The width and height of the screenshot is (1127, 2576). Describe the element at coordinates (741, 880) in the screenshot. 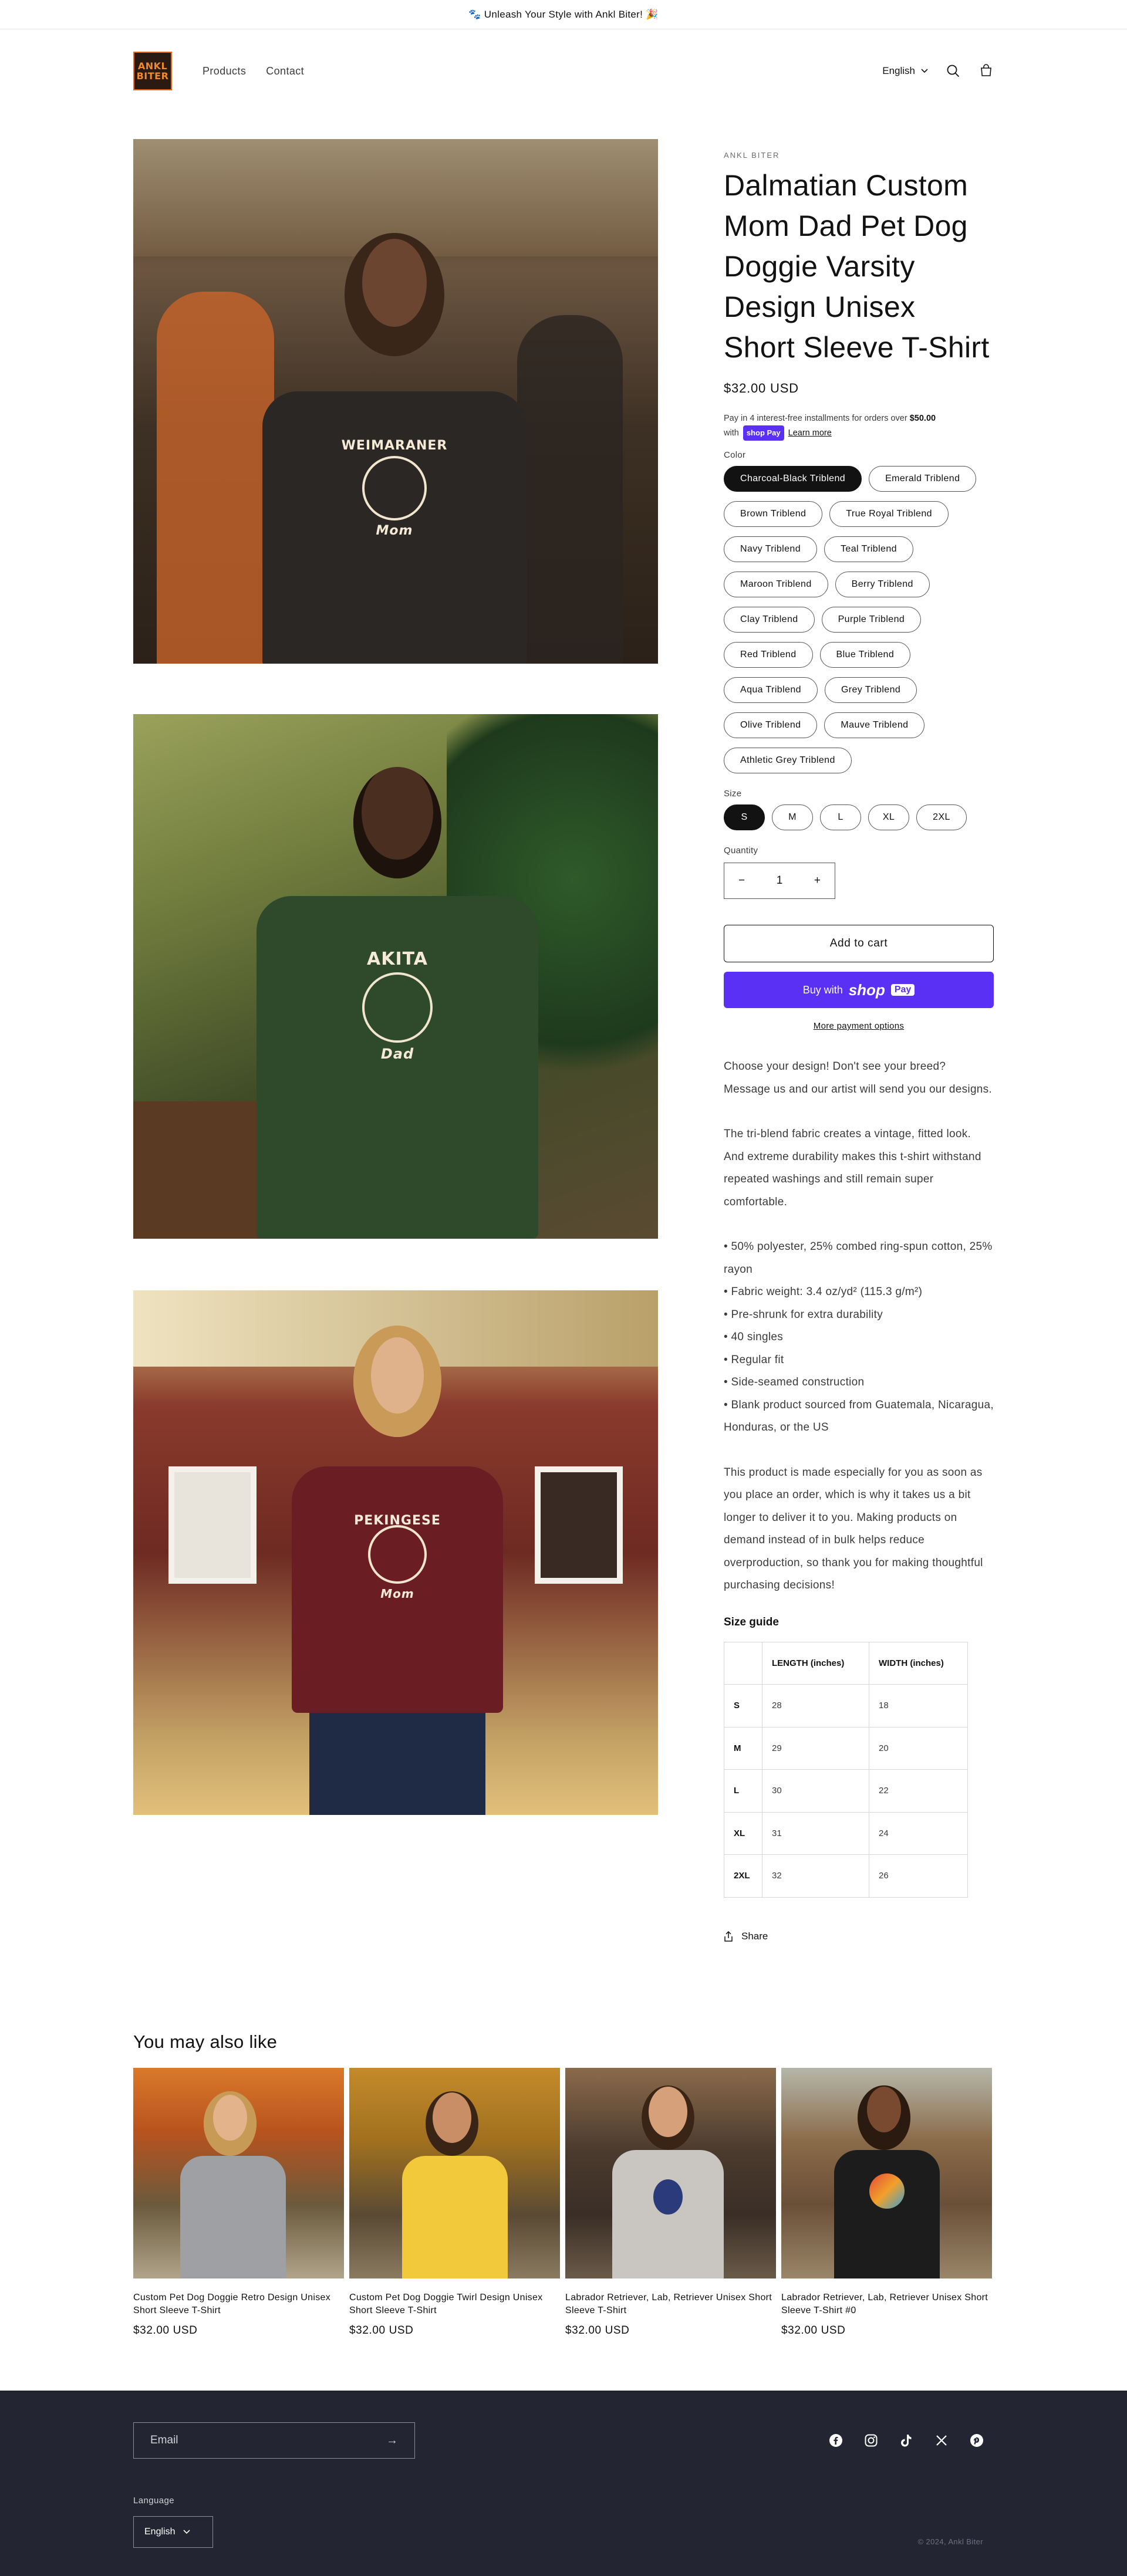

I see `minus-icon: −` at that location.